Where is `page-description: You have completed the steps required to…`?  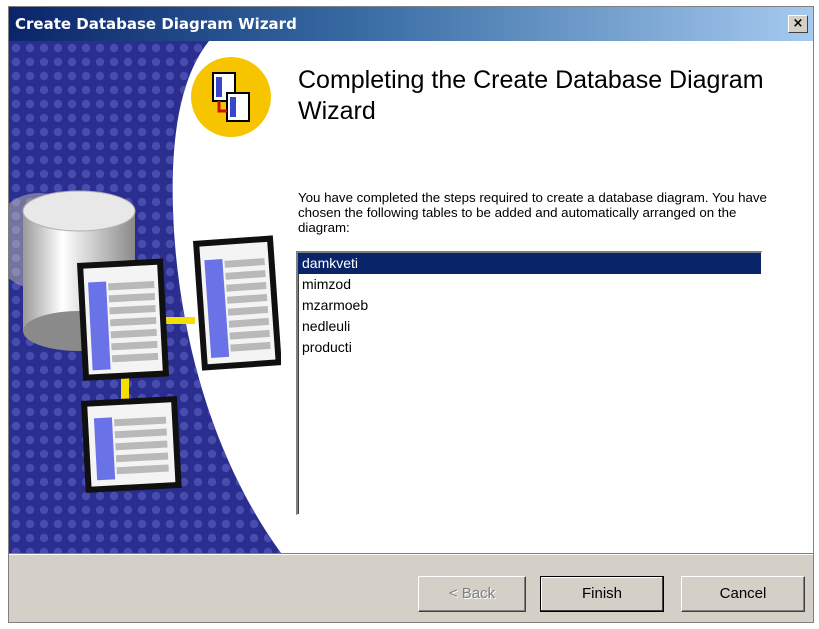
page-description: You have completed the steps required to… is located at coordinates (532, 212).